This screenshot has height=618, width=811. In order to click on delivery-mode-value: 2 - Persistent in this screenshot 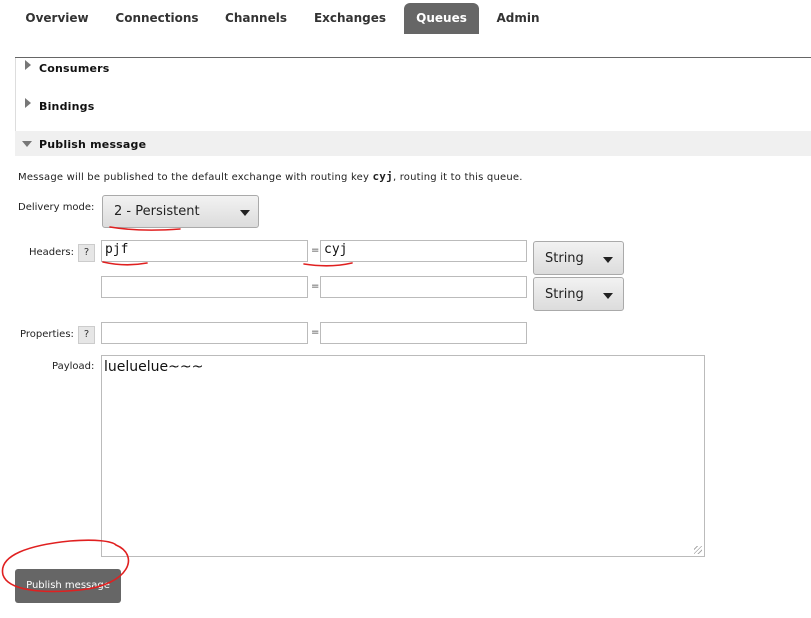, I will do `click(157, 211)`.